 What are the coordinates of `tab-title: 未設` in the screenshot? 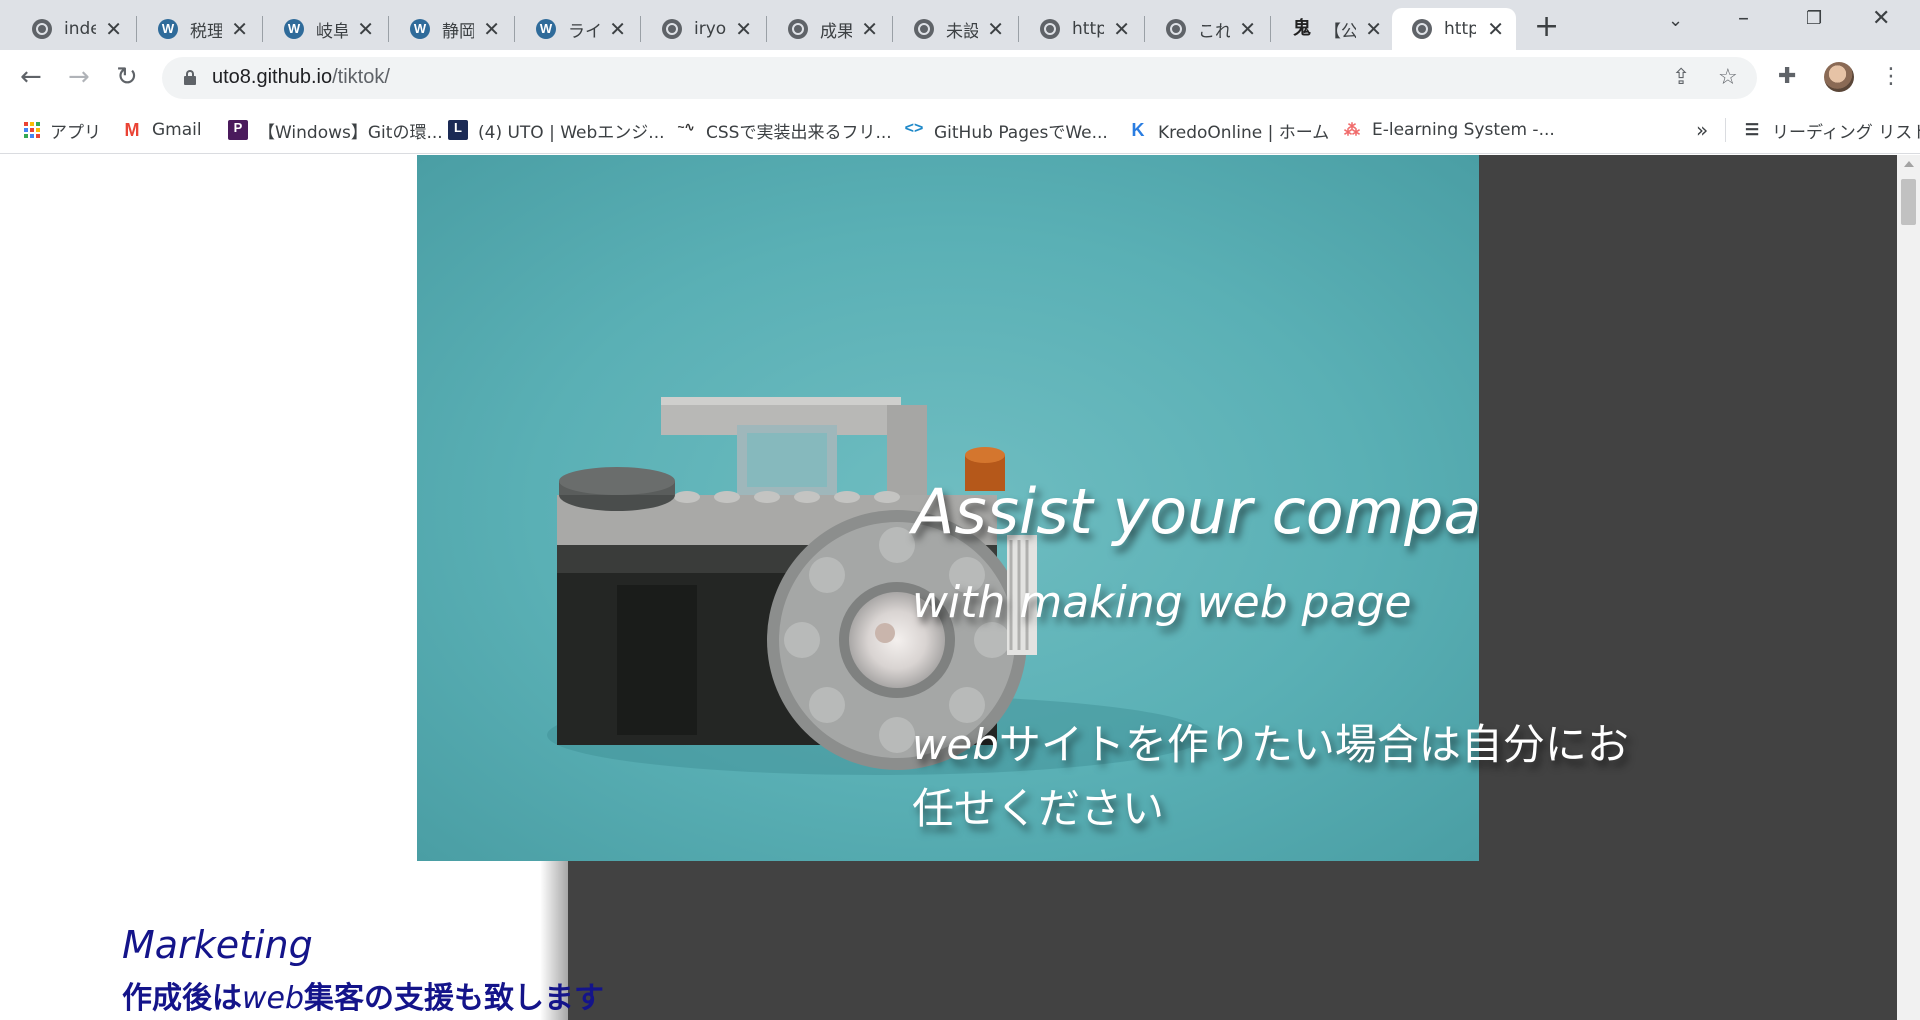 It's located at (962, 31).